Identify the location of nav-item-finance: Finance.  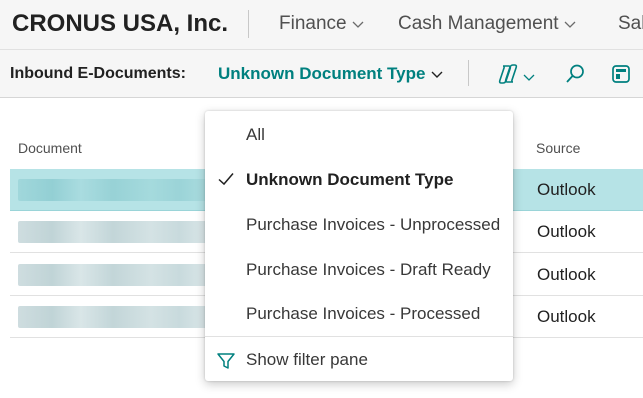
(322, 24).